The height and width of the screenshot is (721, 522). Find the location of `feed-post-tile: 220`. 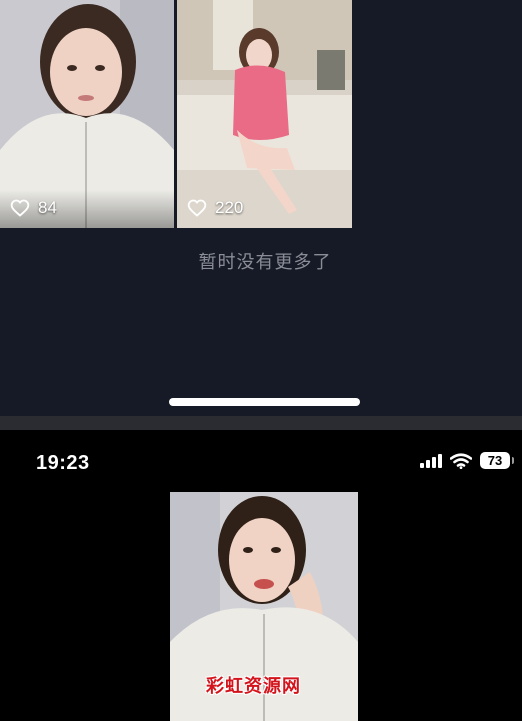

feed-post-tile: 220 is located at coordinates (264, 114).